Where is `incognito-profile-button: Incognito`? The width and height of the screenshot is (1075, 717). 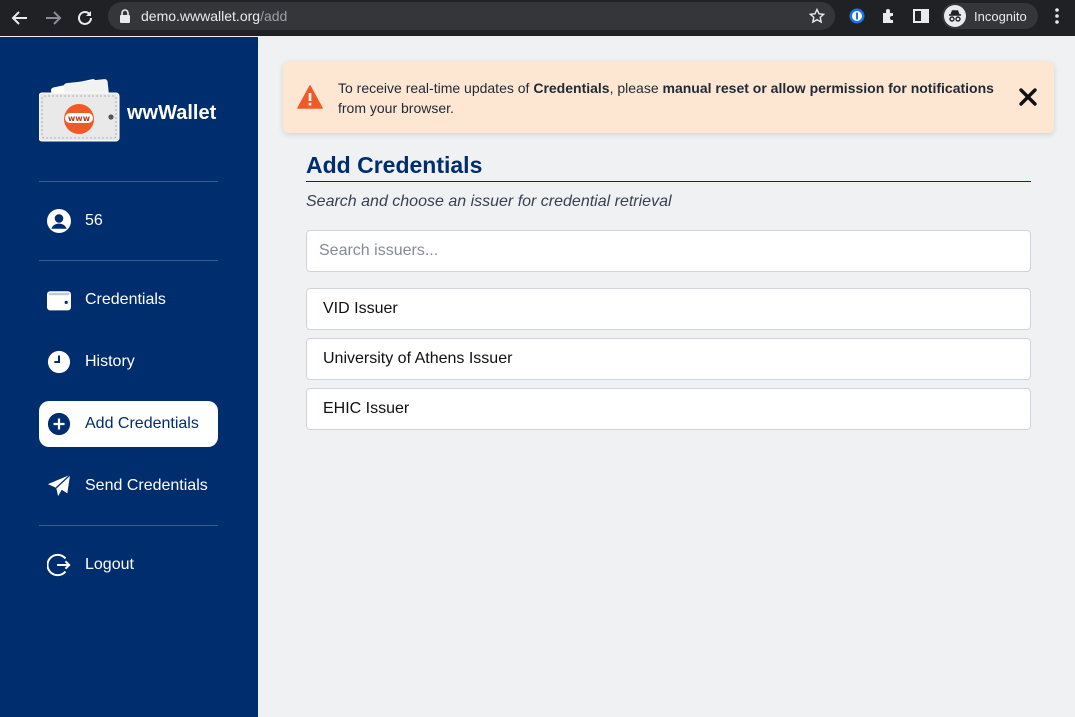
incognito-profile-button: Incognito is located at coordinates (990, 16).